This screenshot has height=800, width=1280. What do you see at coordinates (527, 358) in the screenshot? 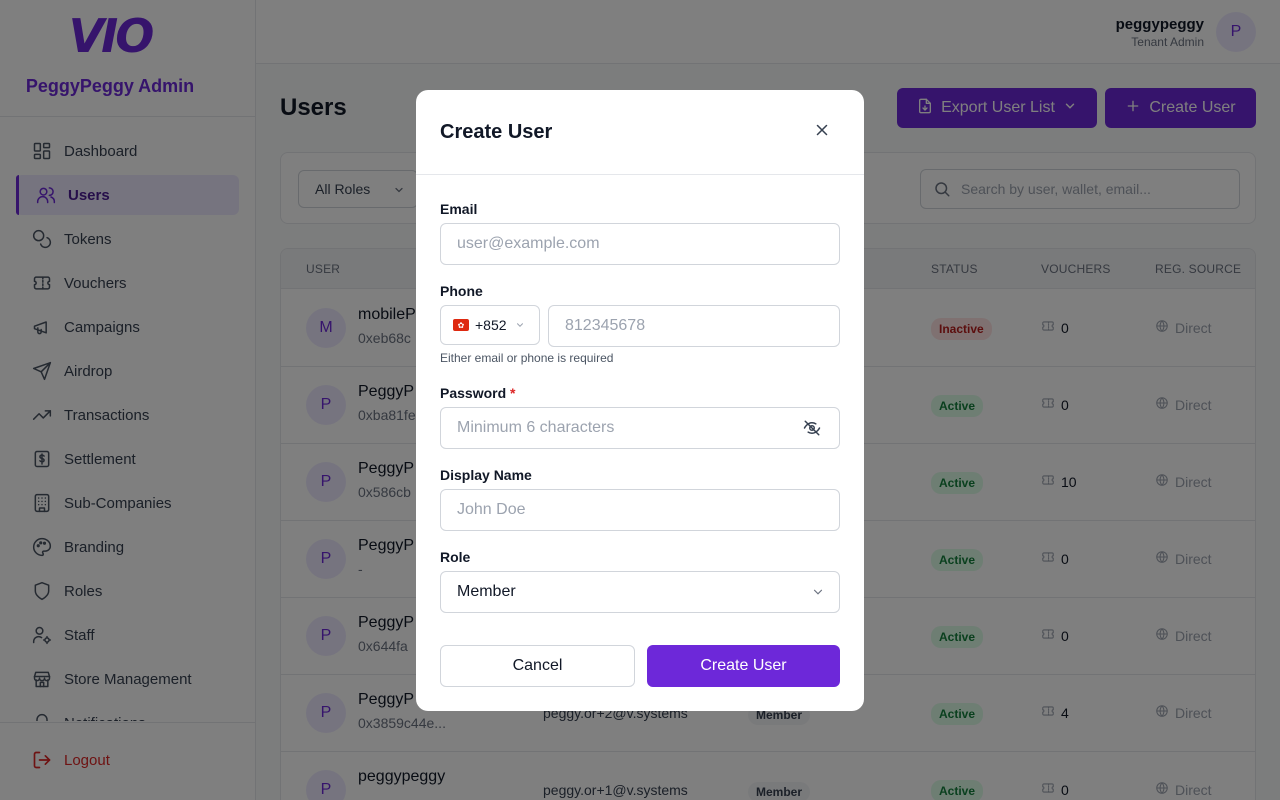
I see `phone-hint: Either email or phone is required` at bounding box center [527, 358].